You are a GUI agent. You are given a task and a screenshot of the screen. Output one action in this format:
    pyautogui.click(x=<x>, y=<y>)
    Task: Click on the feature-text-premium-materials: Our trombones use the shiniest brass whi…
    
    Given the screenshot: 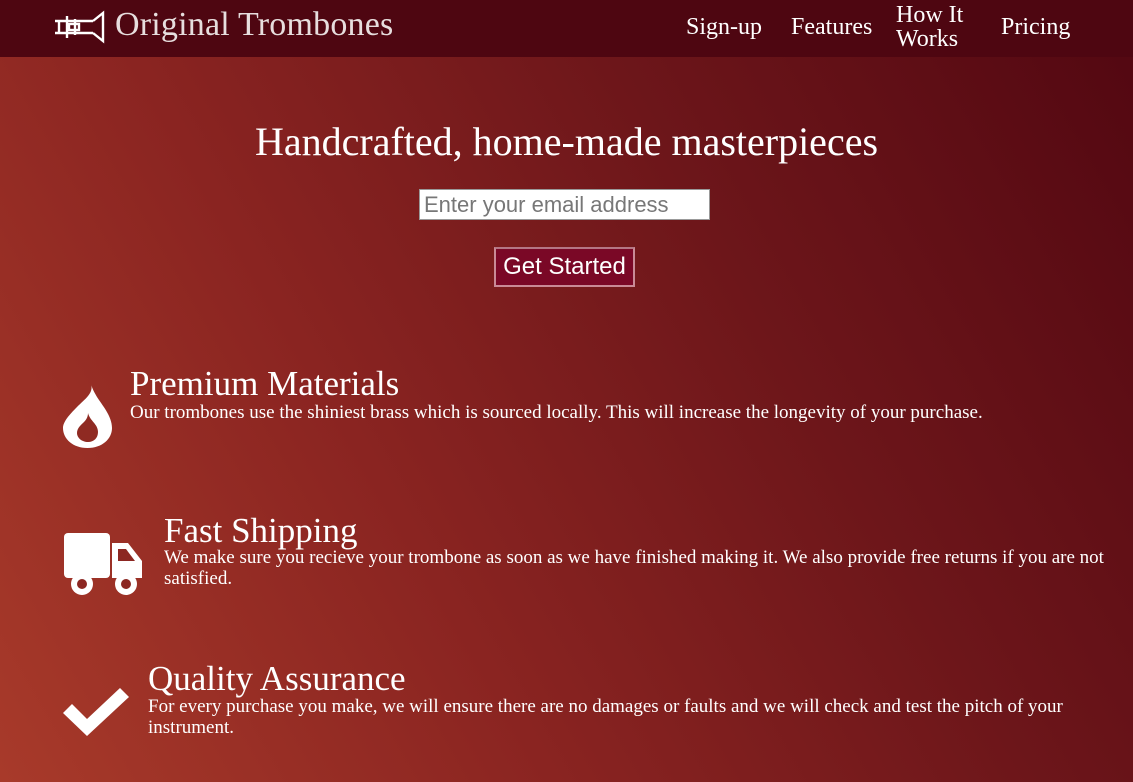 What is the action you would take?
    pyautogui.click(x=556, y=412)
    